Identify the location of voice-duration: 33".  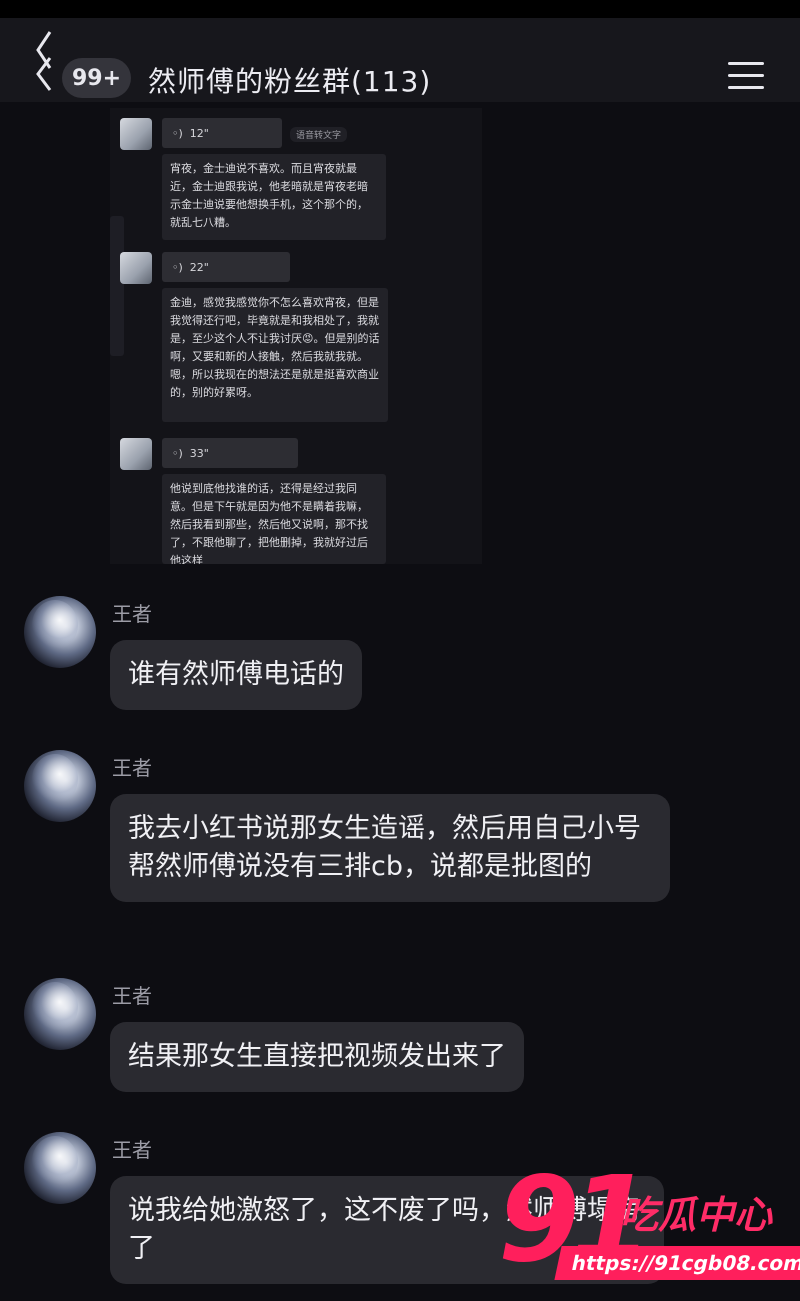
(199, 453).